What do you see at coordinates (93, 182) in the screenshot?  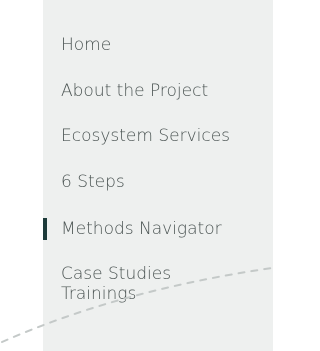 I see `nav-item-6-steps: 6 Steps` at bounding box center [93, 182].